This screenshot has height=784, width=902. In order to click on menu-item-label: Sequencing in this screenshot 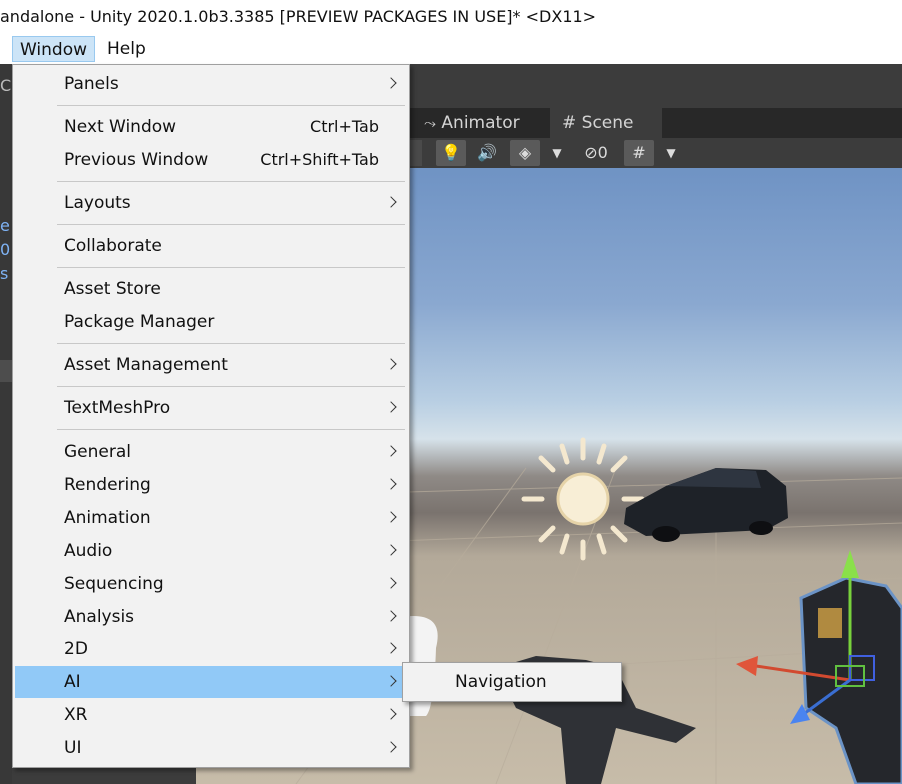, I will do `click(114, 584)`.